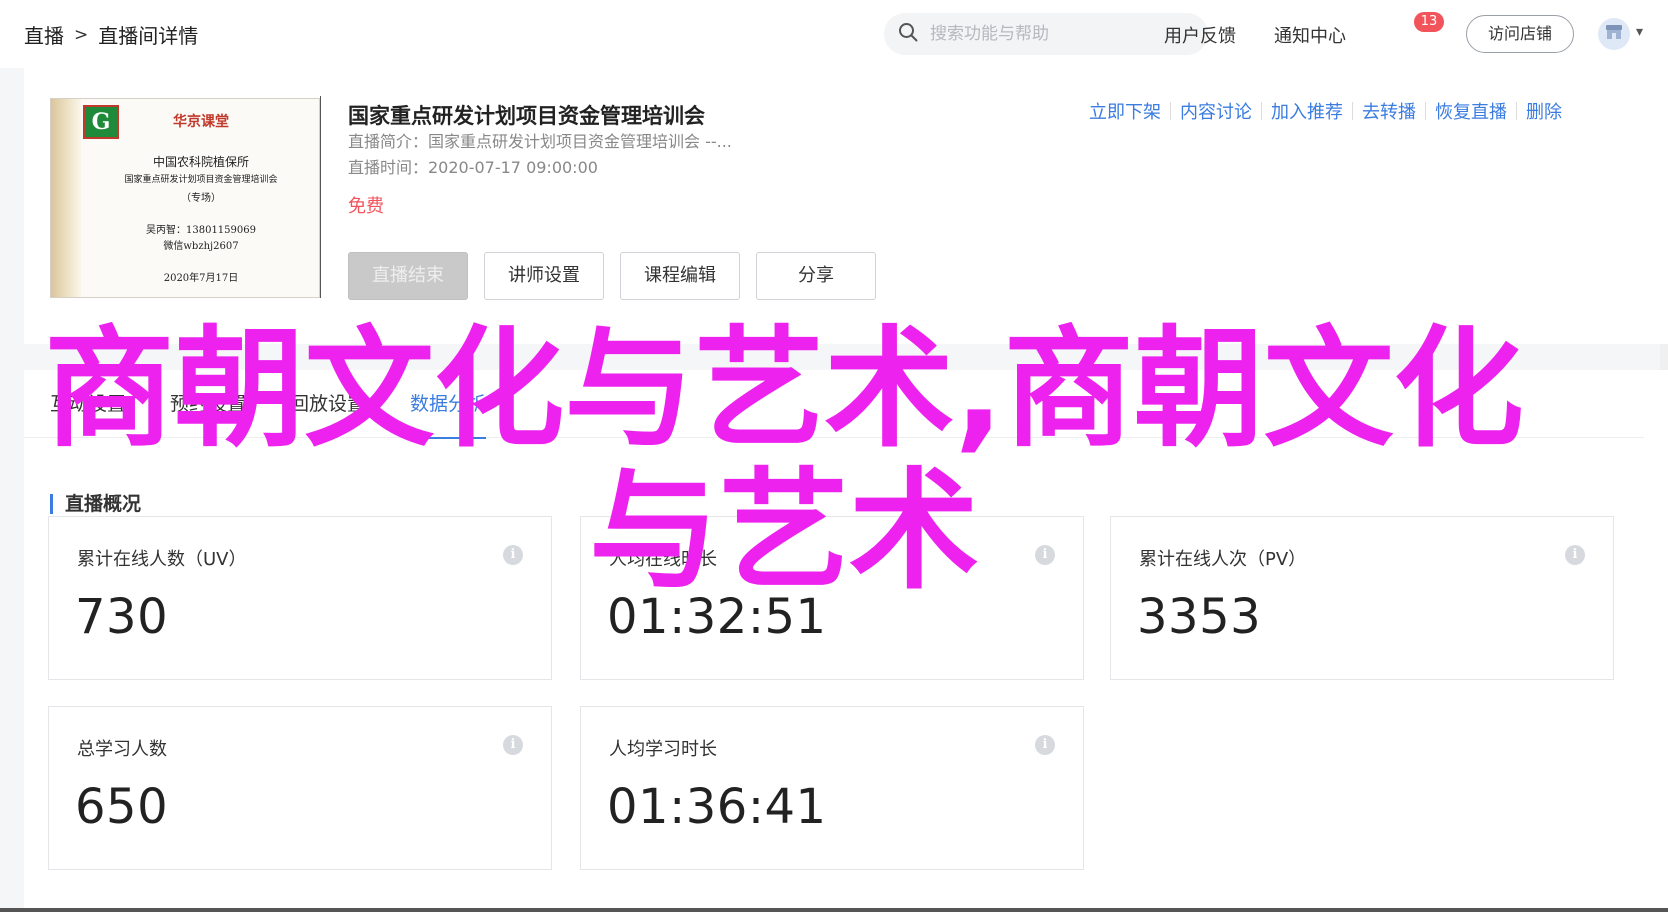 This screenshot has width=1668, height=912. I want to click on action-delete: 删除, so click(1544, 111).